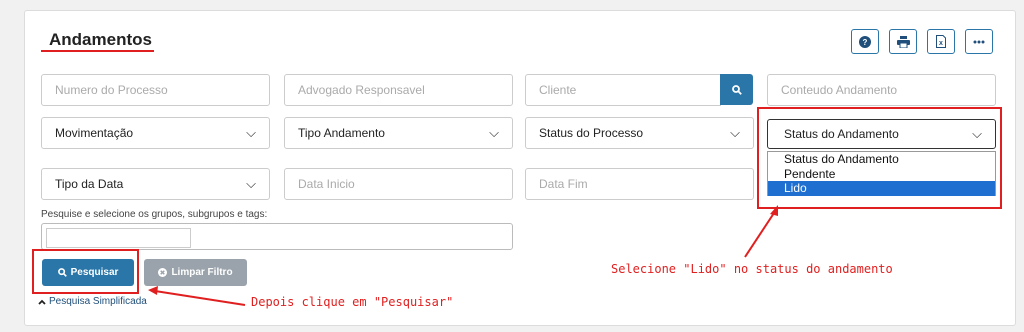 The image size is (1024, 332). What do you see at coordinates (774, 210) in the screenshot?
I see `arrowhead-status` at bounding box center [774, 210].